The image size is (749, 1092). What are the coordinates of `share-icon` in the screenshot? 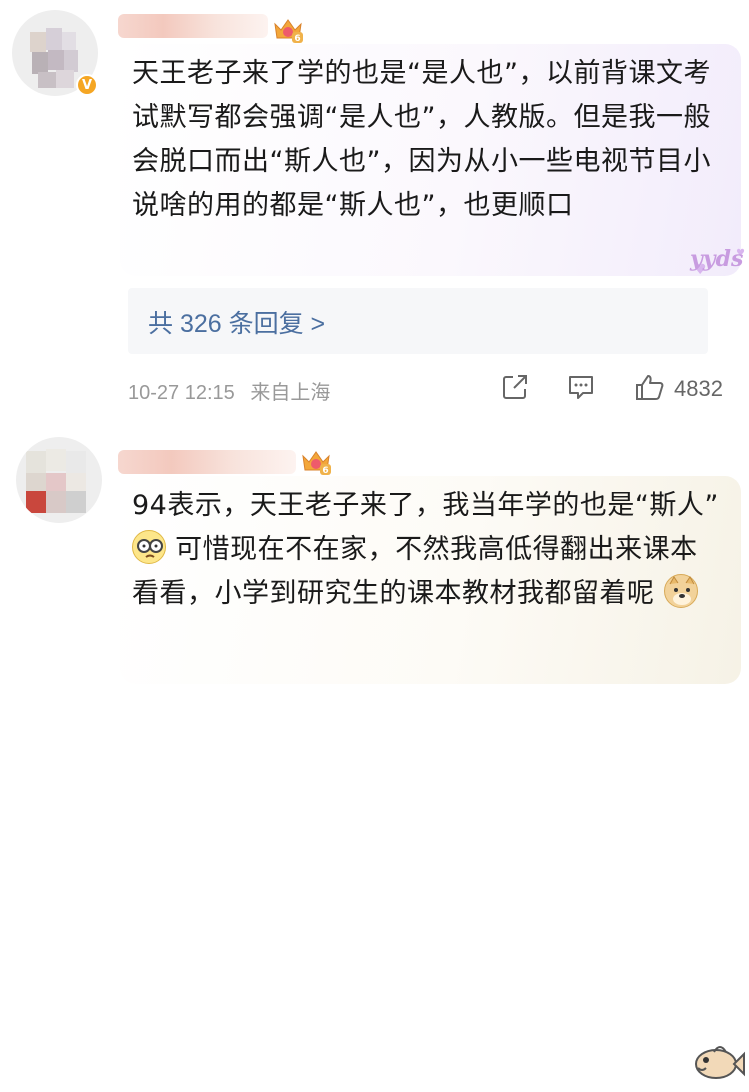 It's located at (515, 387).